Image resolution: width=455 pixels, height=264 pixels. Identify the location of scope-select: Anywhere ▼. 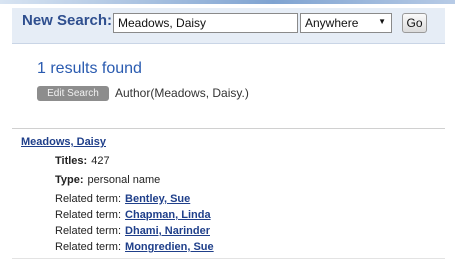
(346, 23).